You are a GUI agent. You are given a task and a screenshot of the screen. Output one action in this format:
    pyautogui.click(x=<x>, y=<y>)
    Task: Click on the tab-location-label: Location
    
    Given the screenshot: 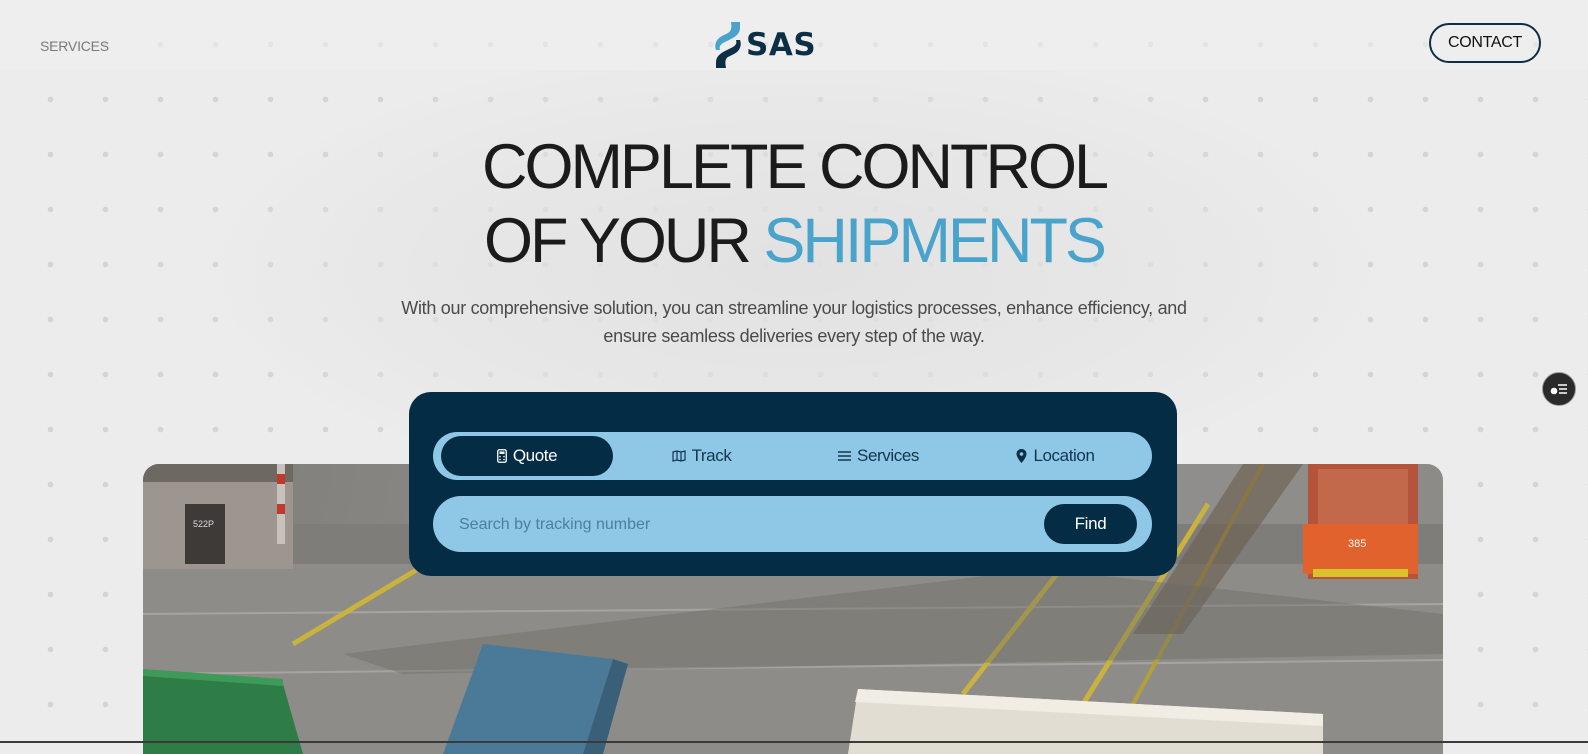 What is the action you would take?
    pyautogui.click(x=1064, y=455)
    